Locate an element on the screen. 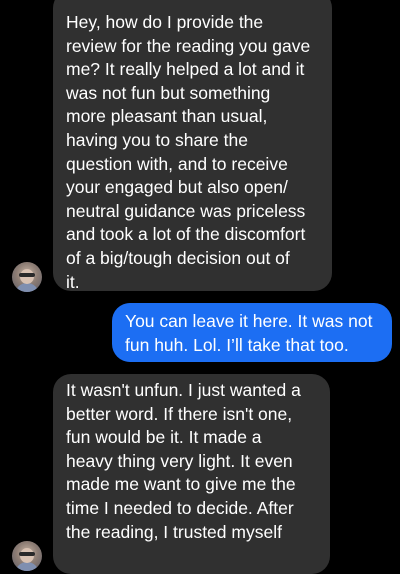 Image resolution: width=400 pixels, height=574 pixels. message-text-line: made me want to give me the is located at coordinates (181, 484).